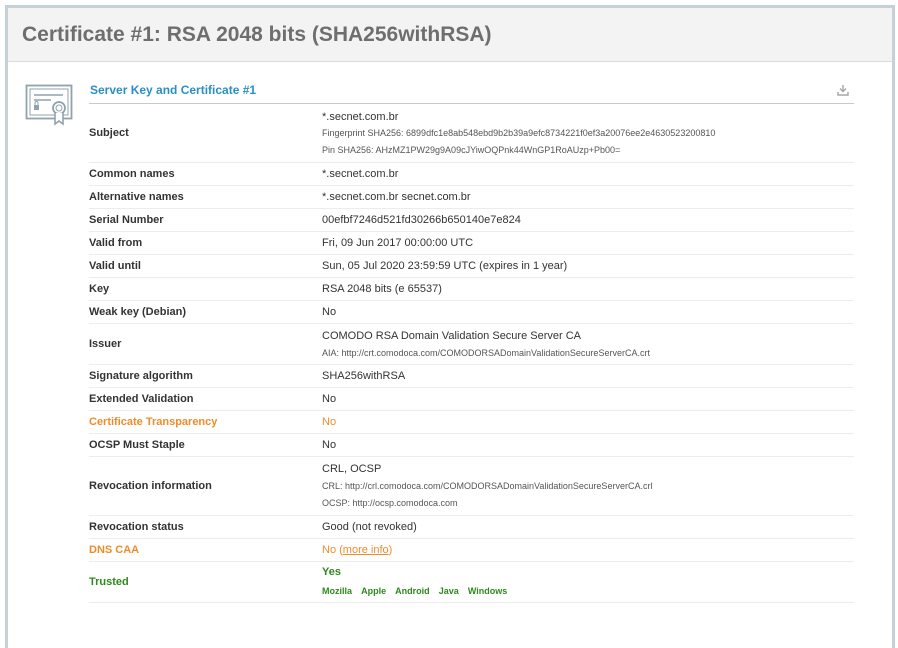 The width and height of the screenshot is (898, 648). Describe the element at coordinates (205, 550) in the screenshot. I see `dns-caa-label: DNS CAA` at that location.